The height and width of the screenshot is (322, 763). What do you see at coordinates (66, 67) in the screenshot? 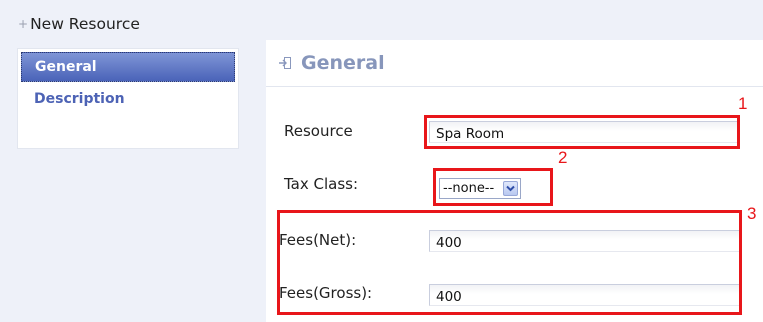
I see `sidebar-item-label: General` at bounding box center [66, 67].